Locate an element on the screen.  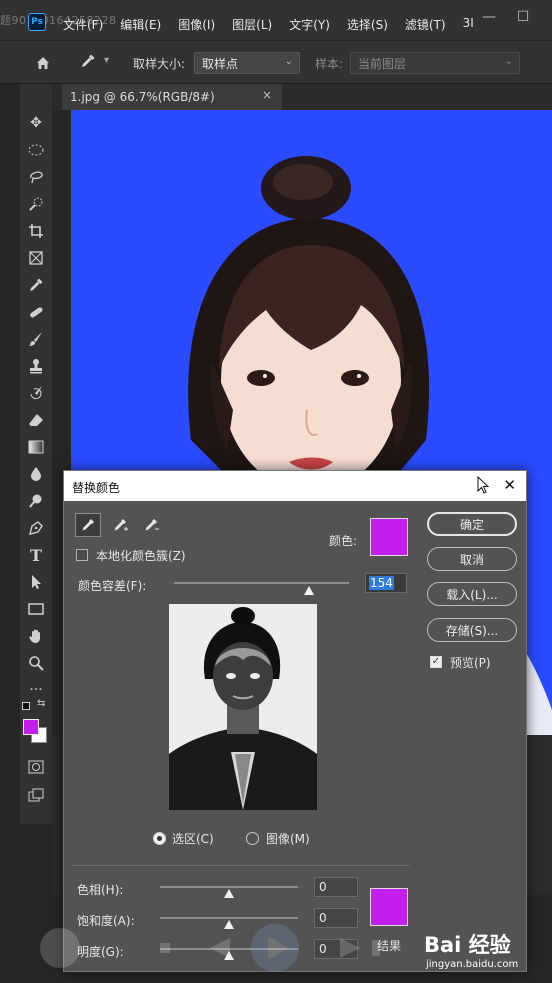
hue-slider-thumb is located at coordinates (229, 893).